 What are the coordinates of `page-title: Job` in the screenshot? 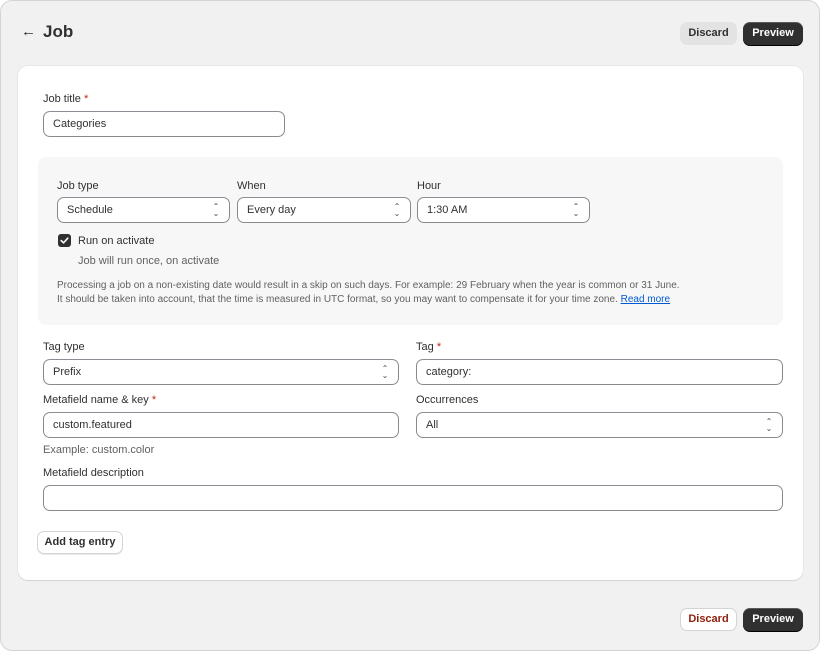 It's located at (58, 31).